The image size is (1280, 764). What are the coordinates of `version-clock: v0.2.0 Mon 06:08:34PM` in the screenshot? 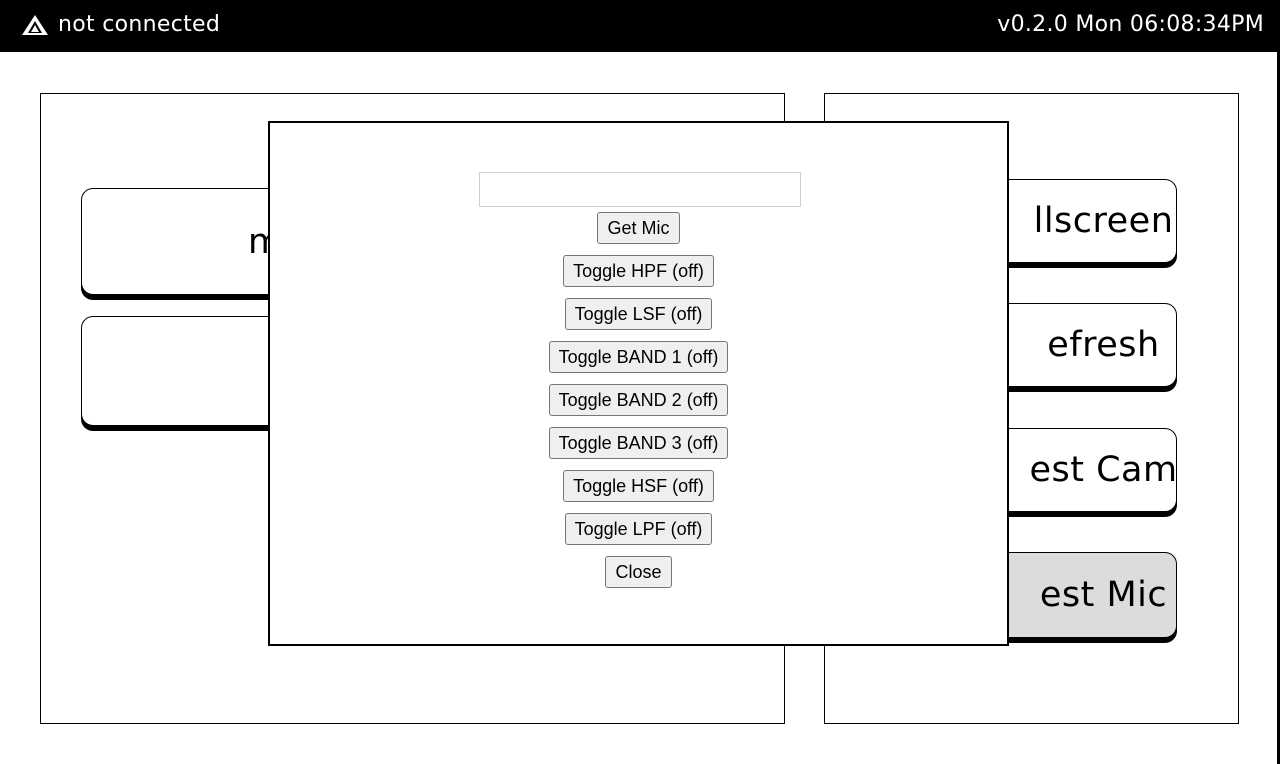 It's located at (1130, 24).